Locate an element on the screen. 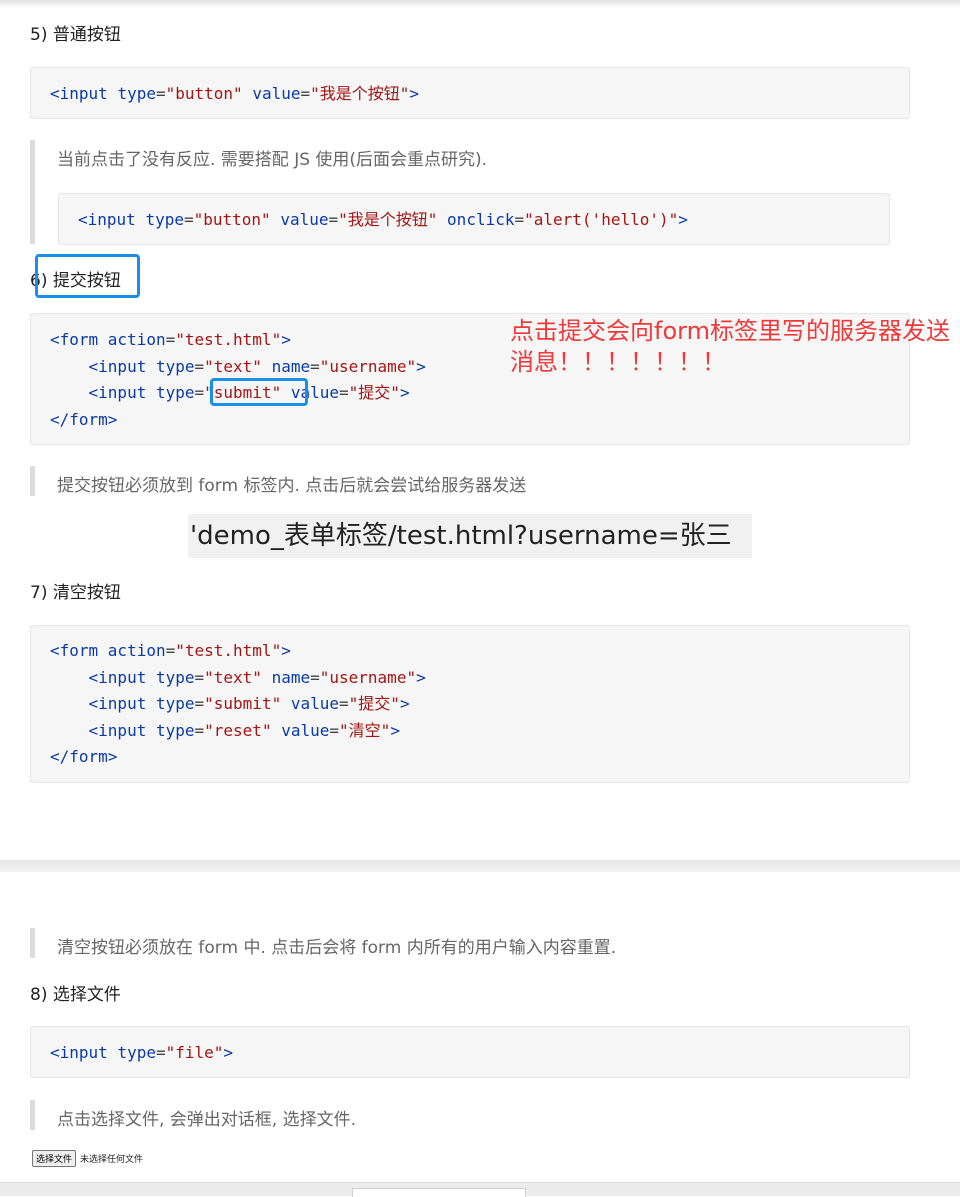 This screenshot has width=960, height=1197. page-divider is located at coordinates (480, 866).